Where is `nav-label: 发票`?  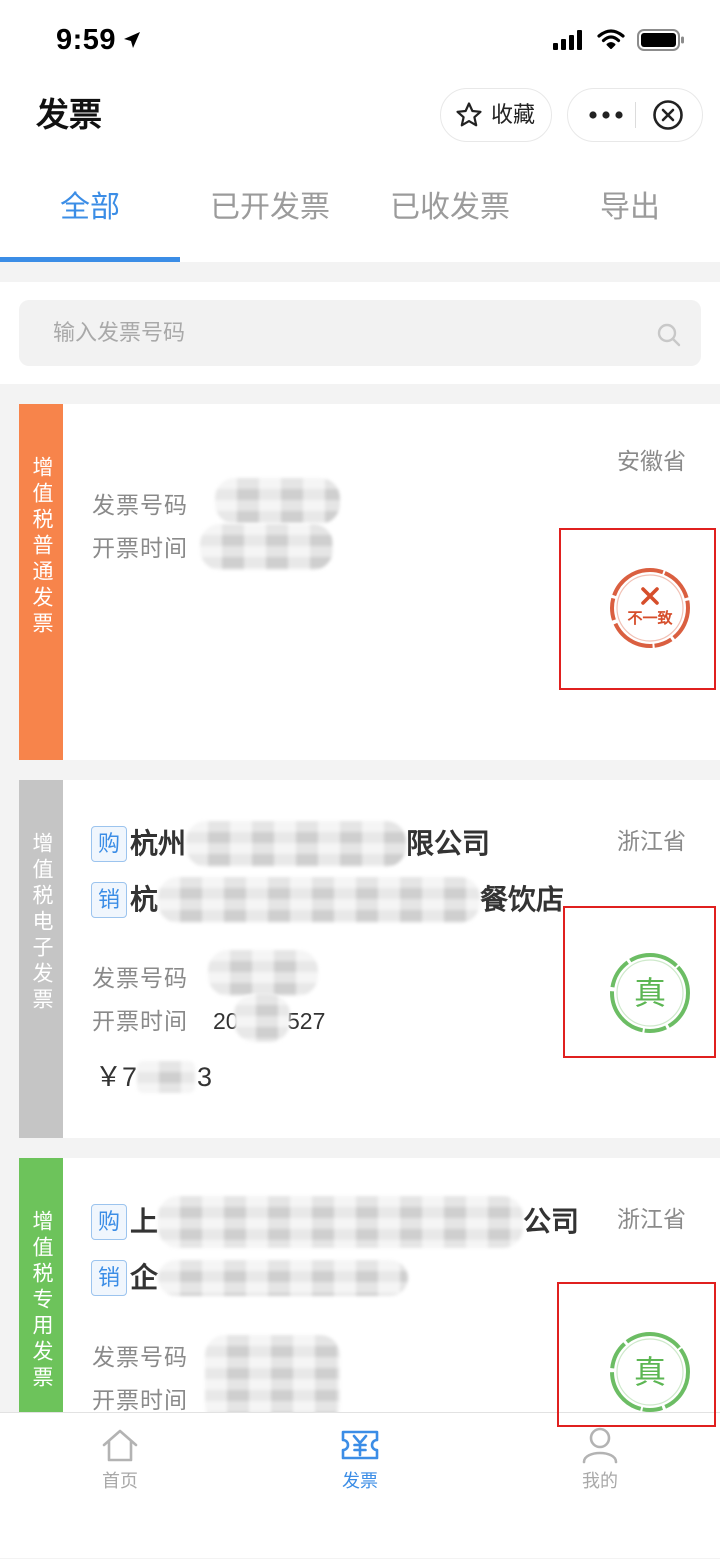 nav-label: 发票 is located at coordinates (360, 1481).